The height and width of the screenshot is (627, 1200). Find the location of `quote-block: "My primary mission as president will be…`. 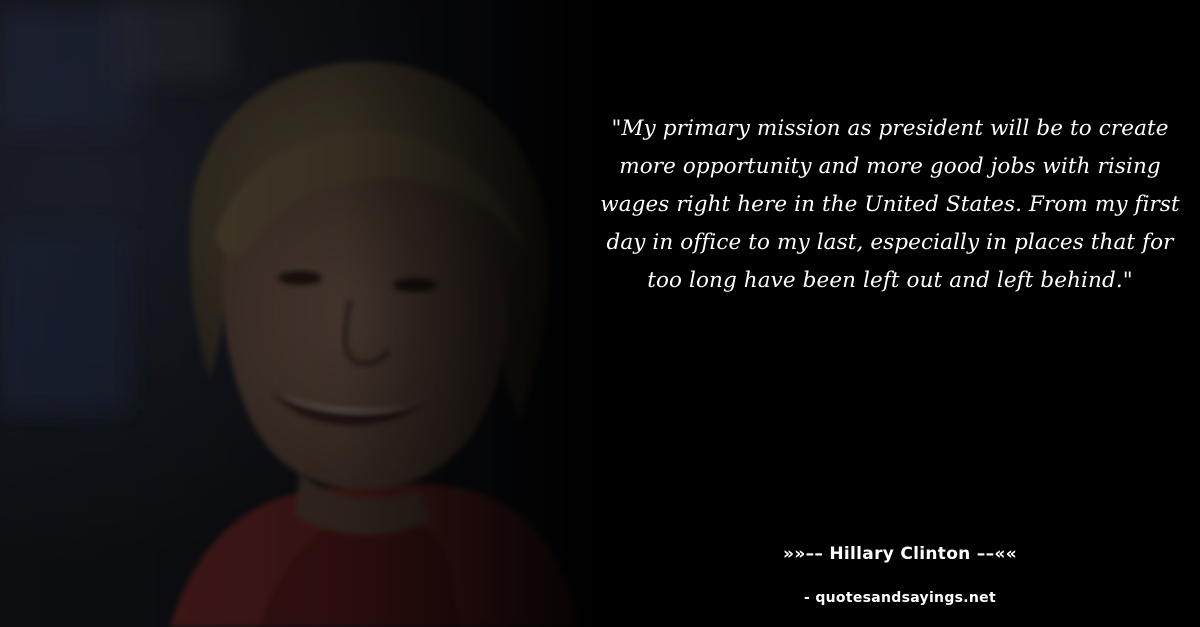

quote-block: "My primary mission as president will be… is located at coordinates (890, 205).